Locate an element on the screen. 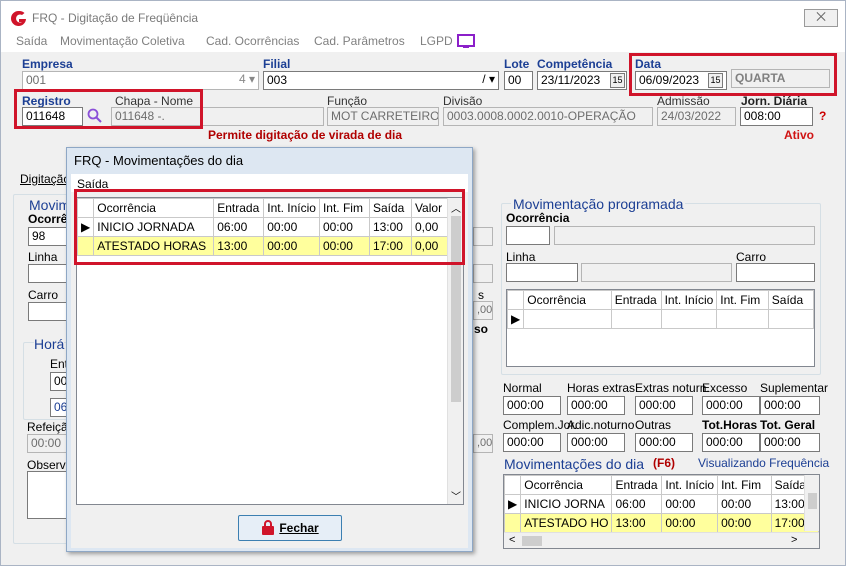  funcao-label: Função is located at coordinates (347, 101).